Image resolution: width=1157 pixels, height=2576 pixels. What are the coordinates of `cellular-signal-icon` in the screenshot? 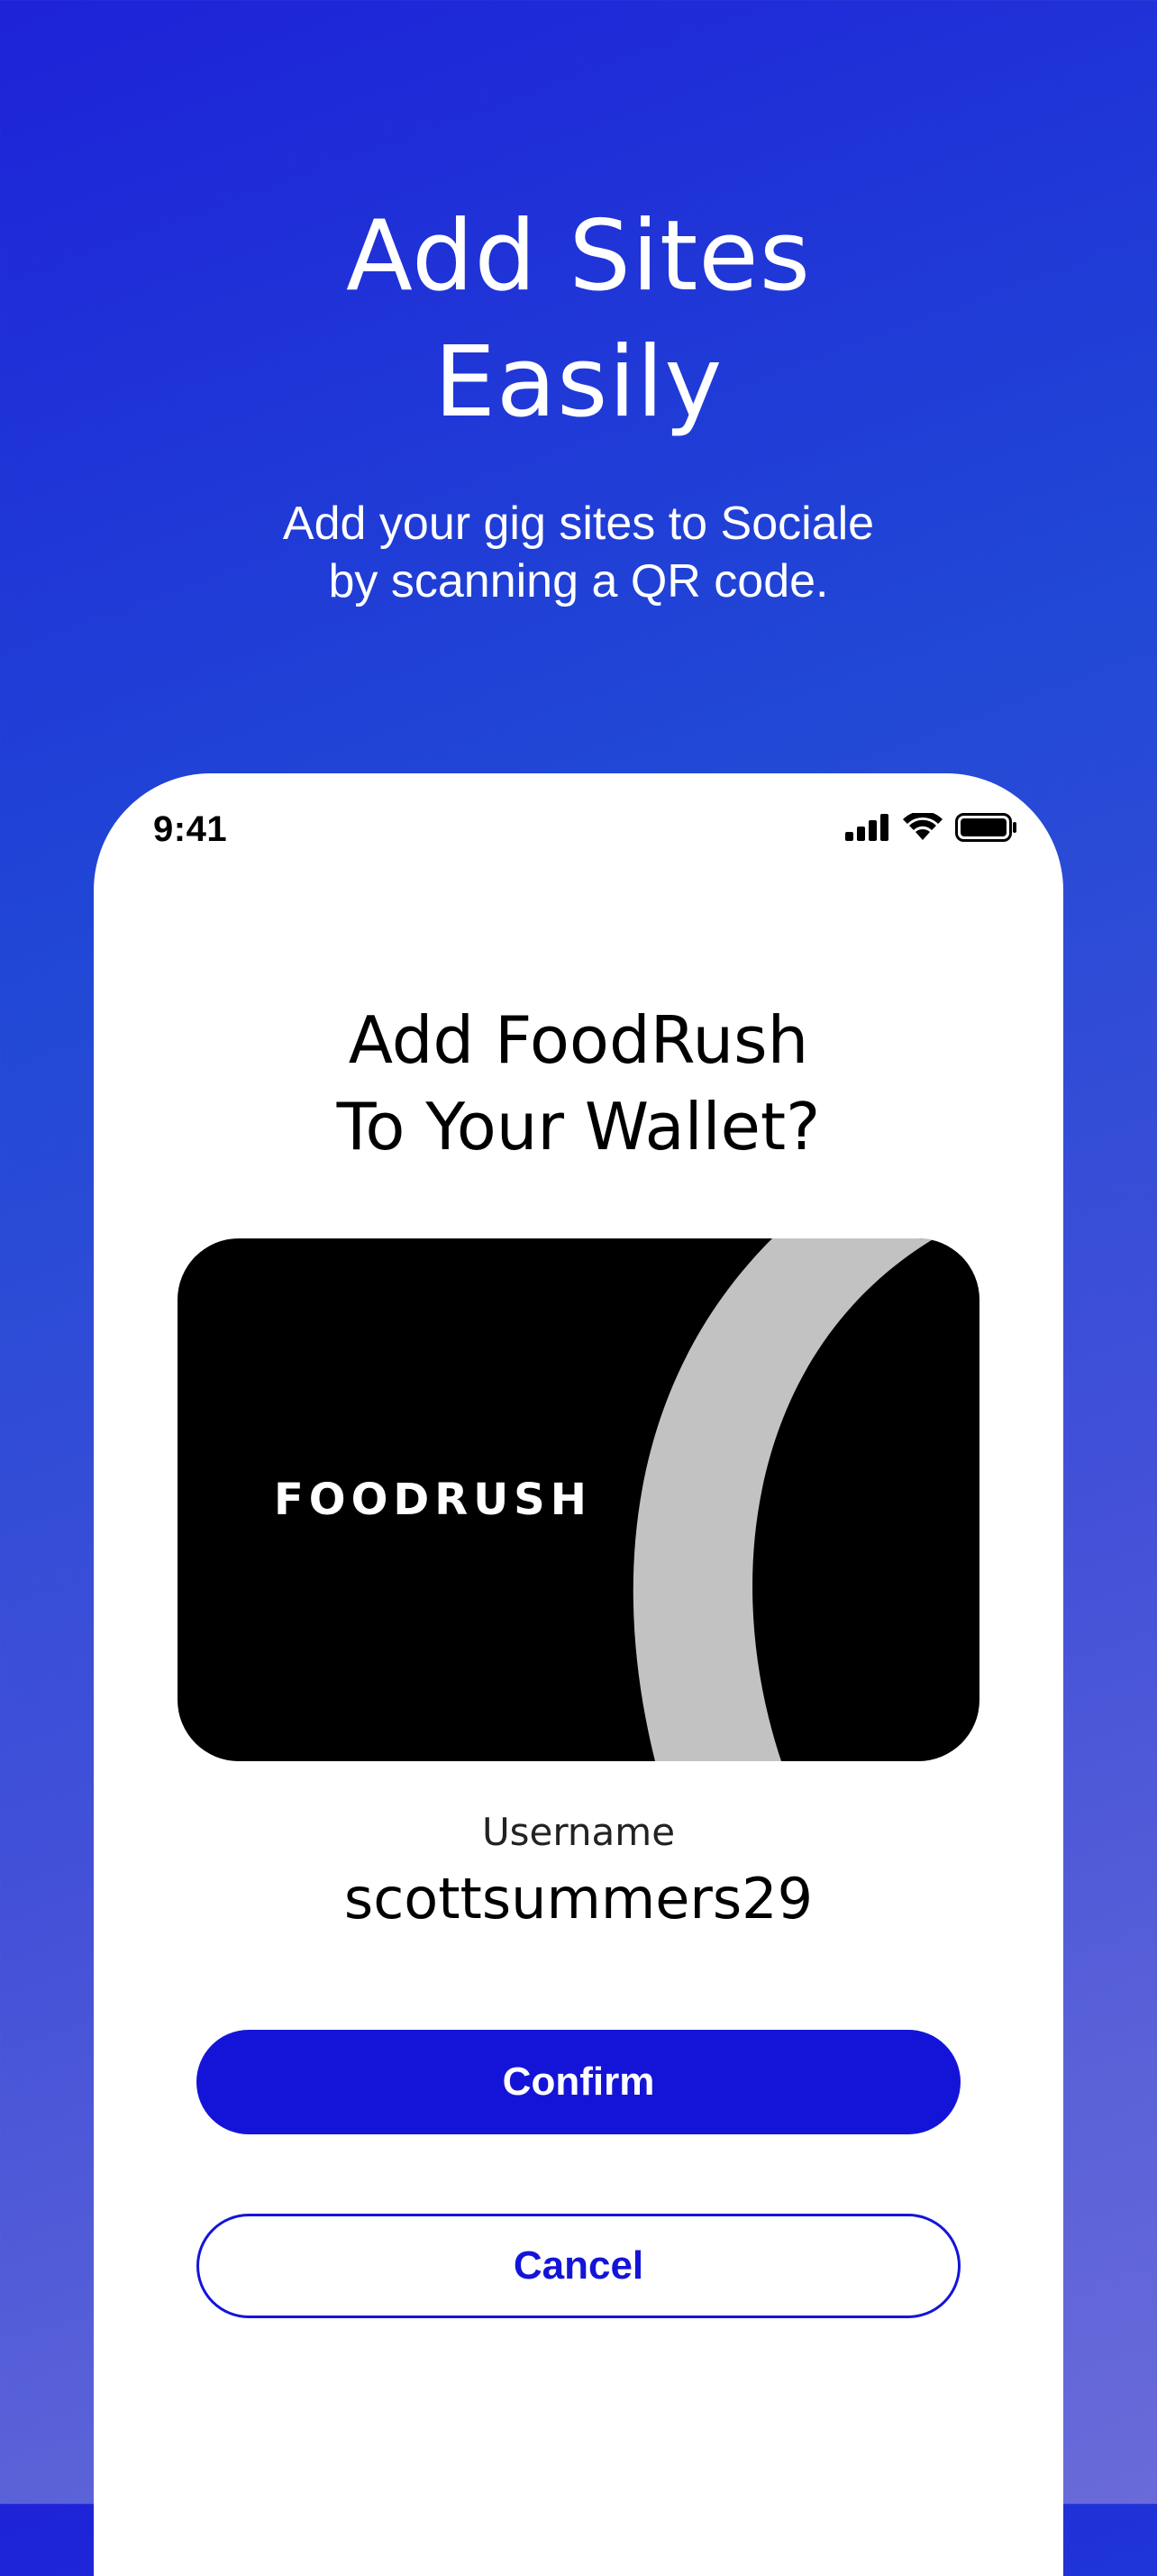 It's located at (866, 827).